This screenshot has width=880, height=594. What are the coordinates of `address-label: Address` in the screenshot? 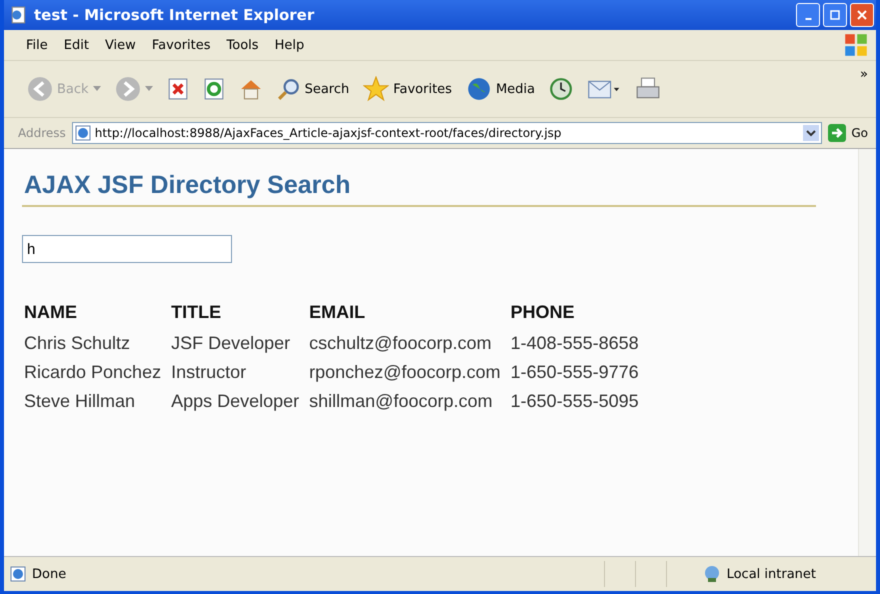 It's located at (42, 133).